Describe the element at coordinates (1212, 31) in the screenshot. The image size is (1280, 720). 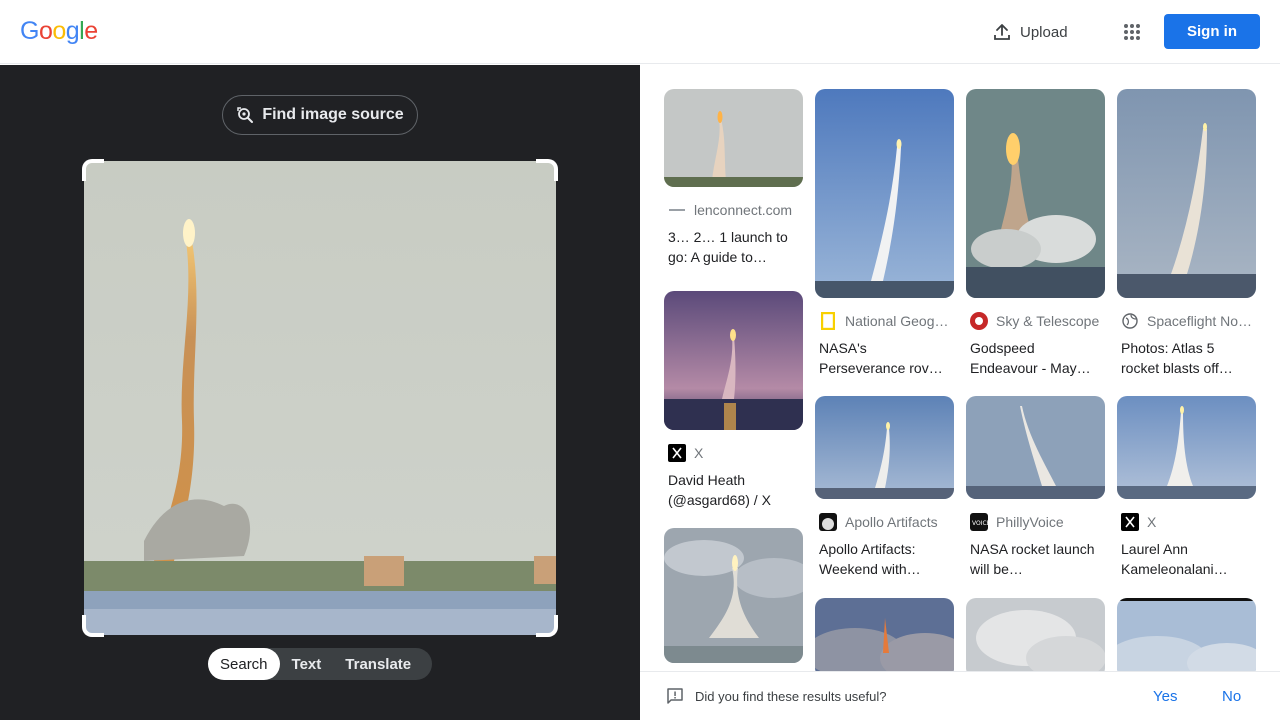
I see `sign-in-button: Sign in` at that location.